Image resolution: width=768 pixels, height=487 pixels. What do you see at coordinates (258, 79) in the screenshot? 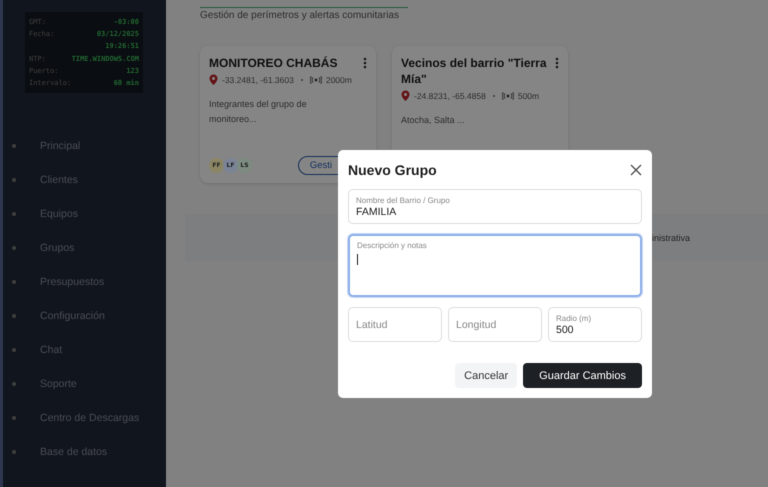
I see `coordinates: -33.2481, -61.3603` at bounding box center [258, 79].